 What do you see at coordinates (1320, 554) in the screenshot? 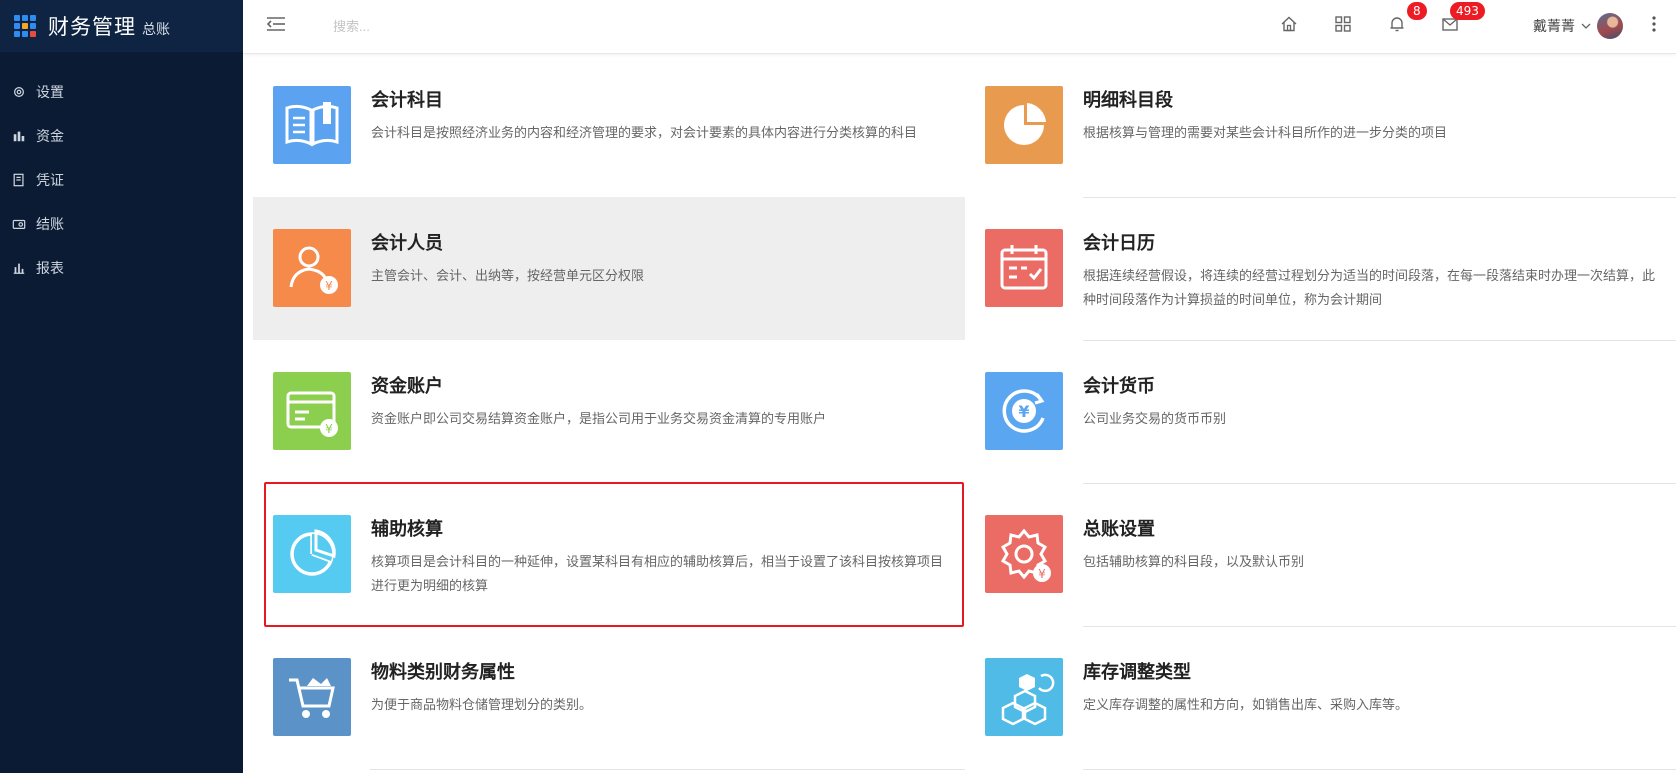
I see `card-ledger-settings: ¥ 总账设置 包括辅助核算的科目段，以及默认币别` at bounding box center [1320, 554].